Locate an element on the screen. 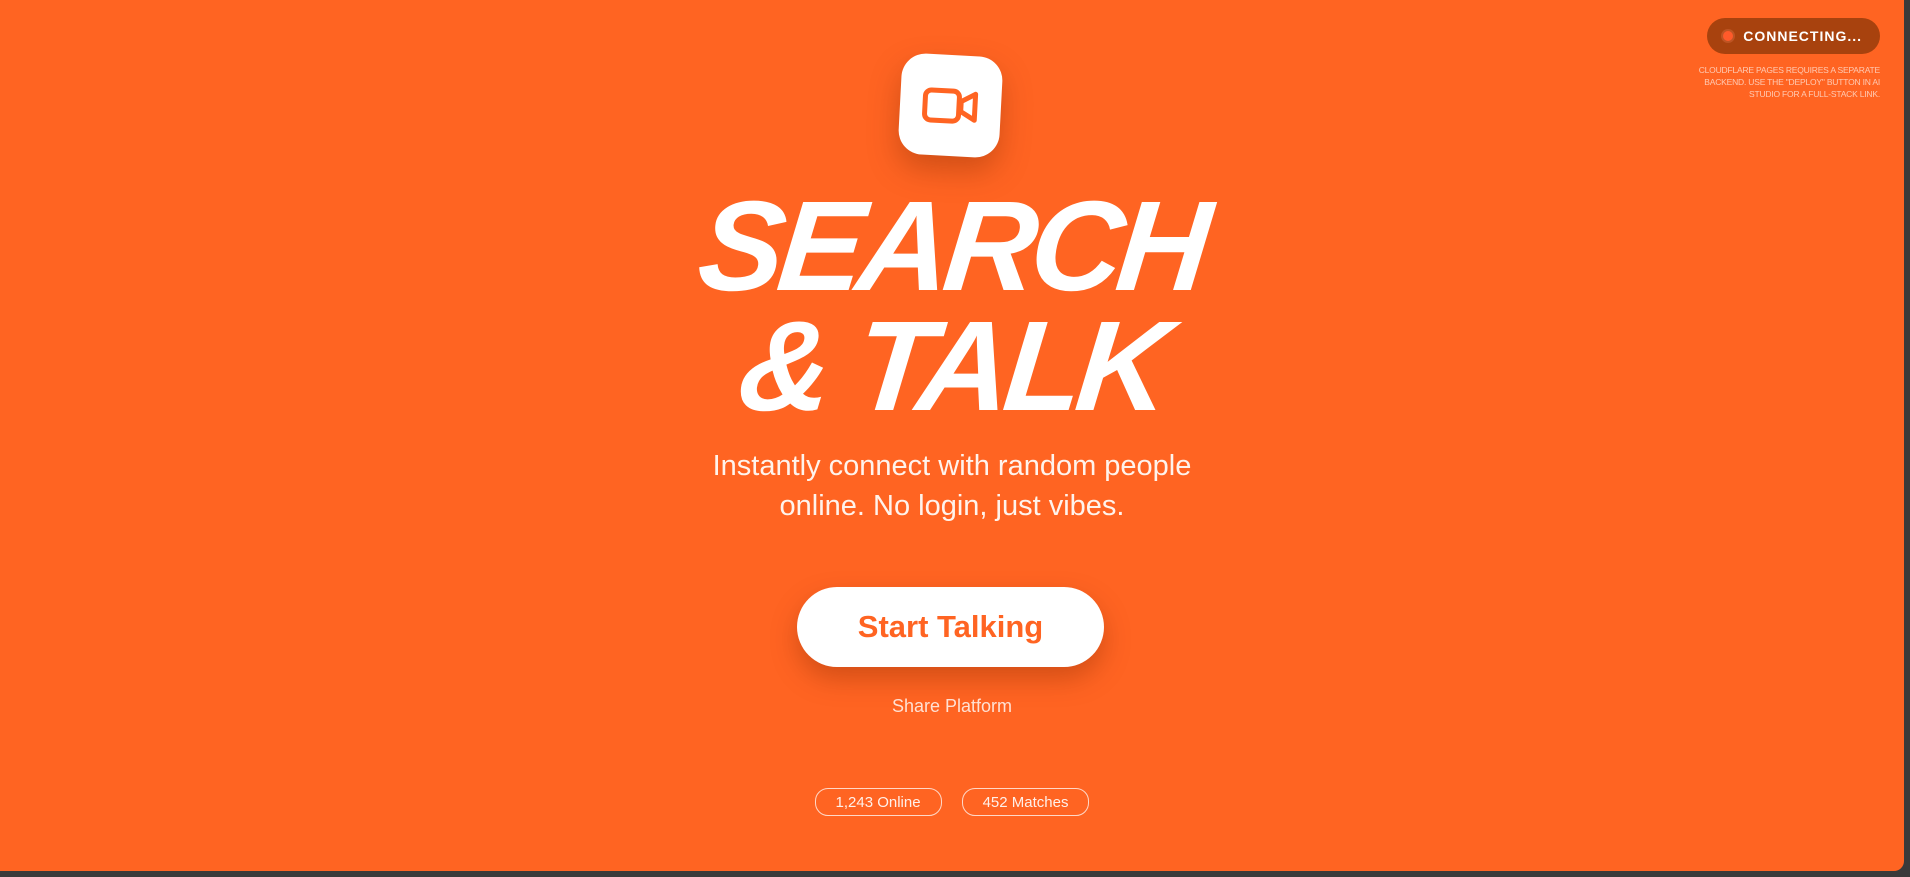 The height and width of the screenshot is (877, 1910). video-camera-icon is located at coordinates (949, 105).